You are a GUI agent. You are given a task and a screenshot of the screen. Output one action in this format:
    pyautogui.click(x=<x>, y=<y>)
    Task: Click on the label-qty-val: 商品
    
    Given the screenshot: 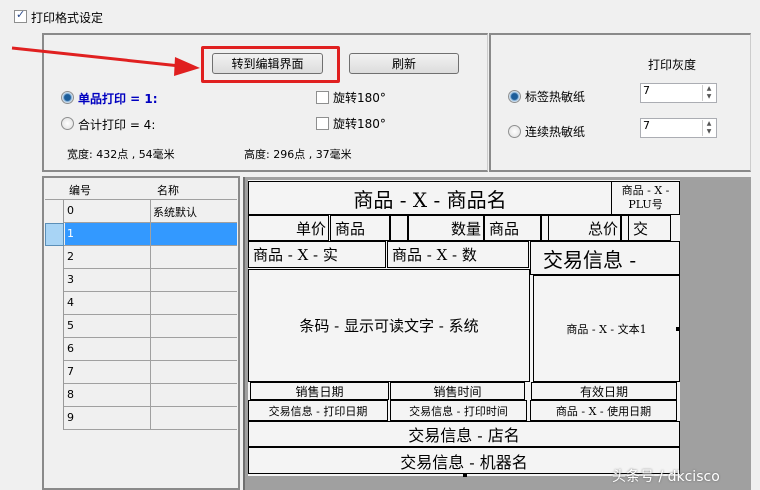 What is the action you would take?
    pyautogui.click(x=512, y=228)
    